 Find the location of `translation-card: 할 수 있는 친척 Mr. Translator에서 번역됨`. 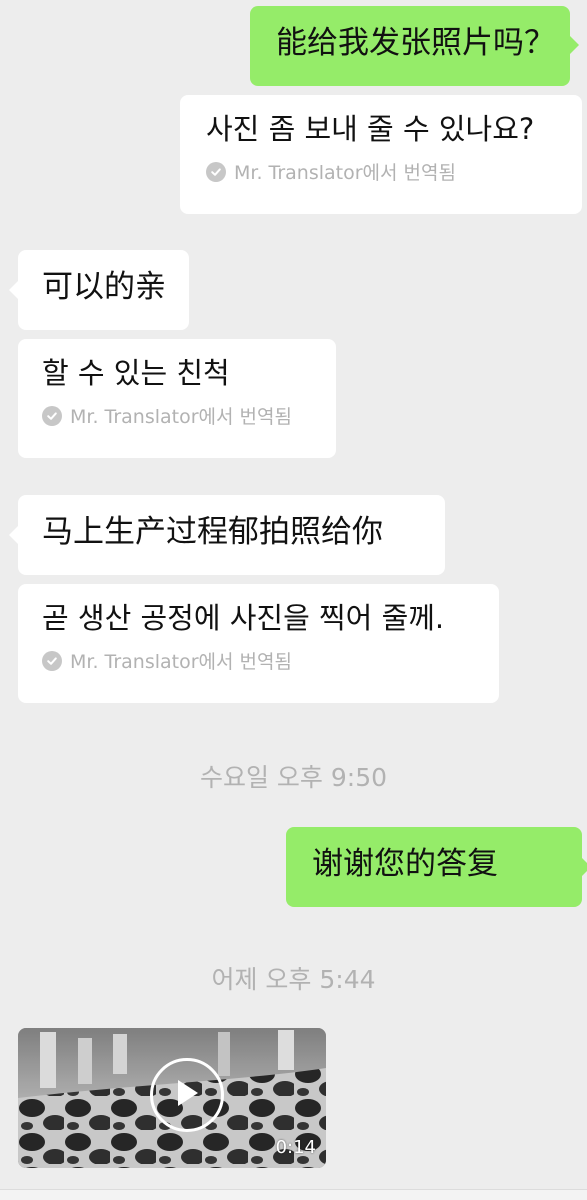

translation-card: 할 수 있는 친척 Mr. Translator에서 번역됨 is located at coordinates (177, 398).